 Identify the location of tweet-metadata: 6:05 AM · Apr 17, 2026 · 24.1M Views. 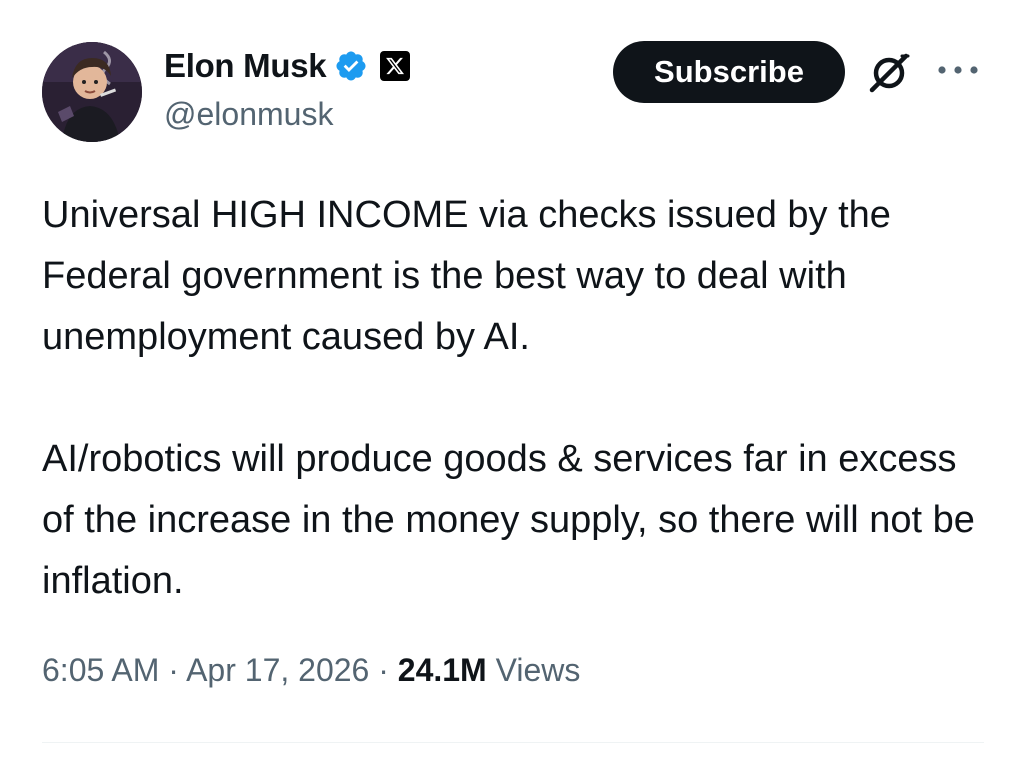
(311, 670).